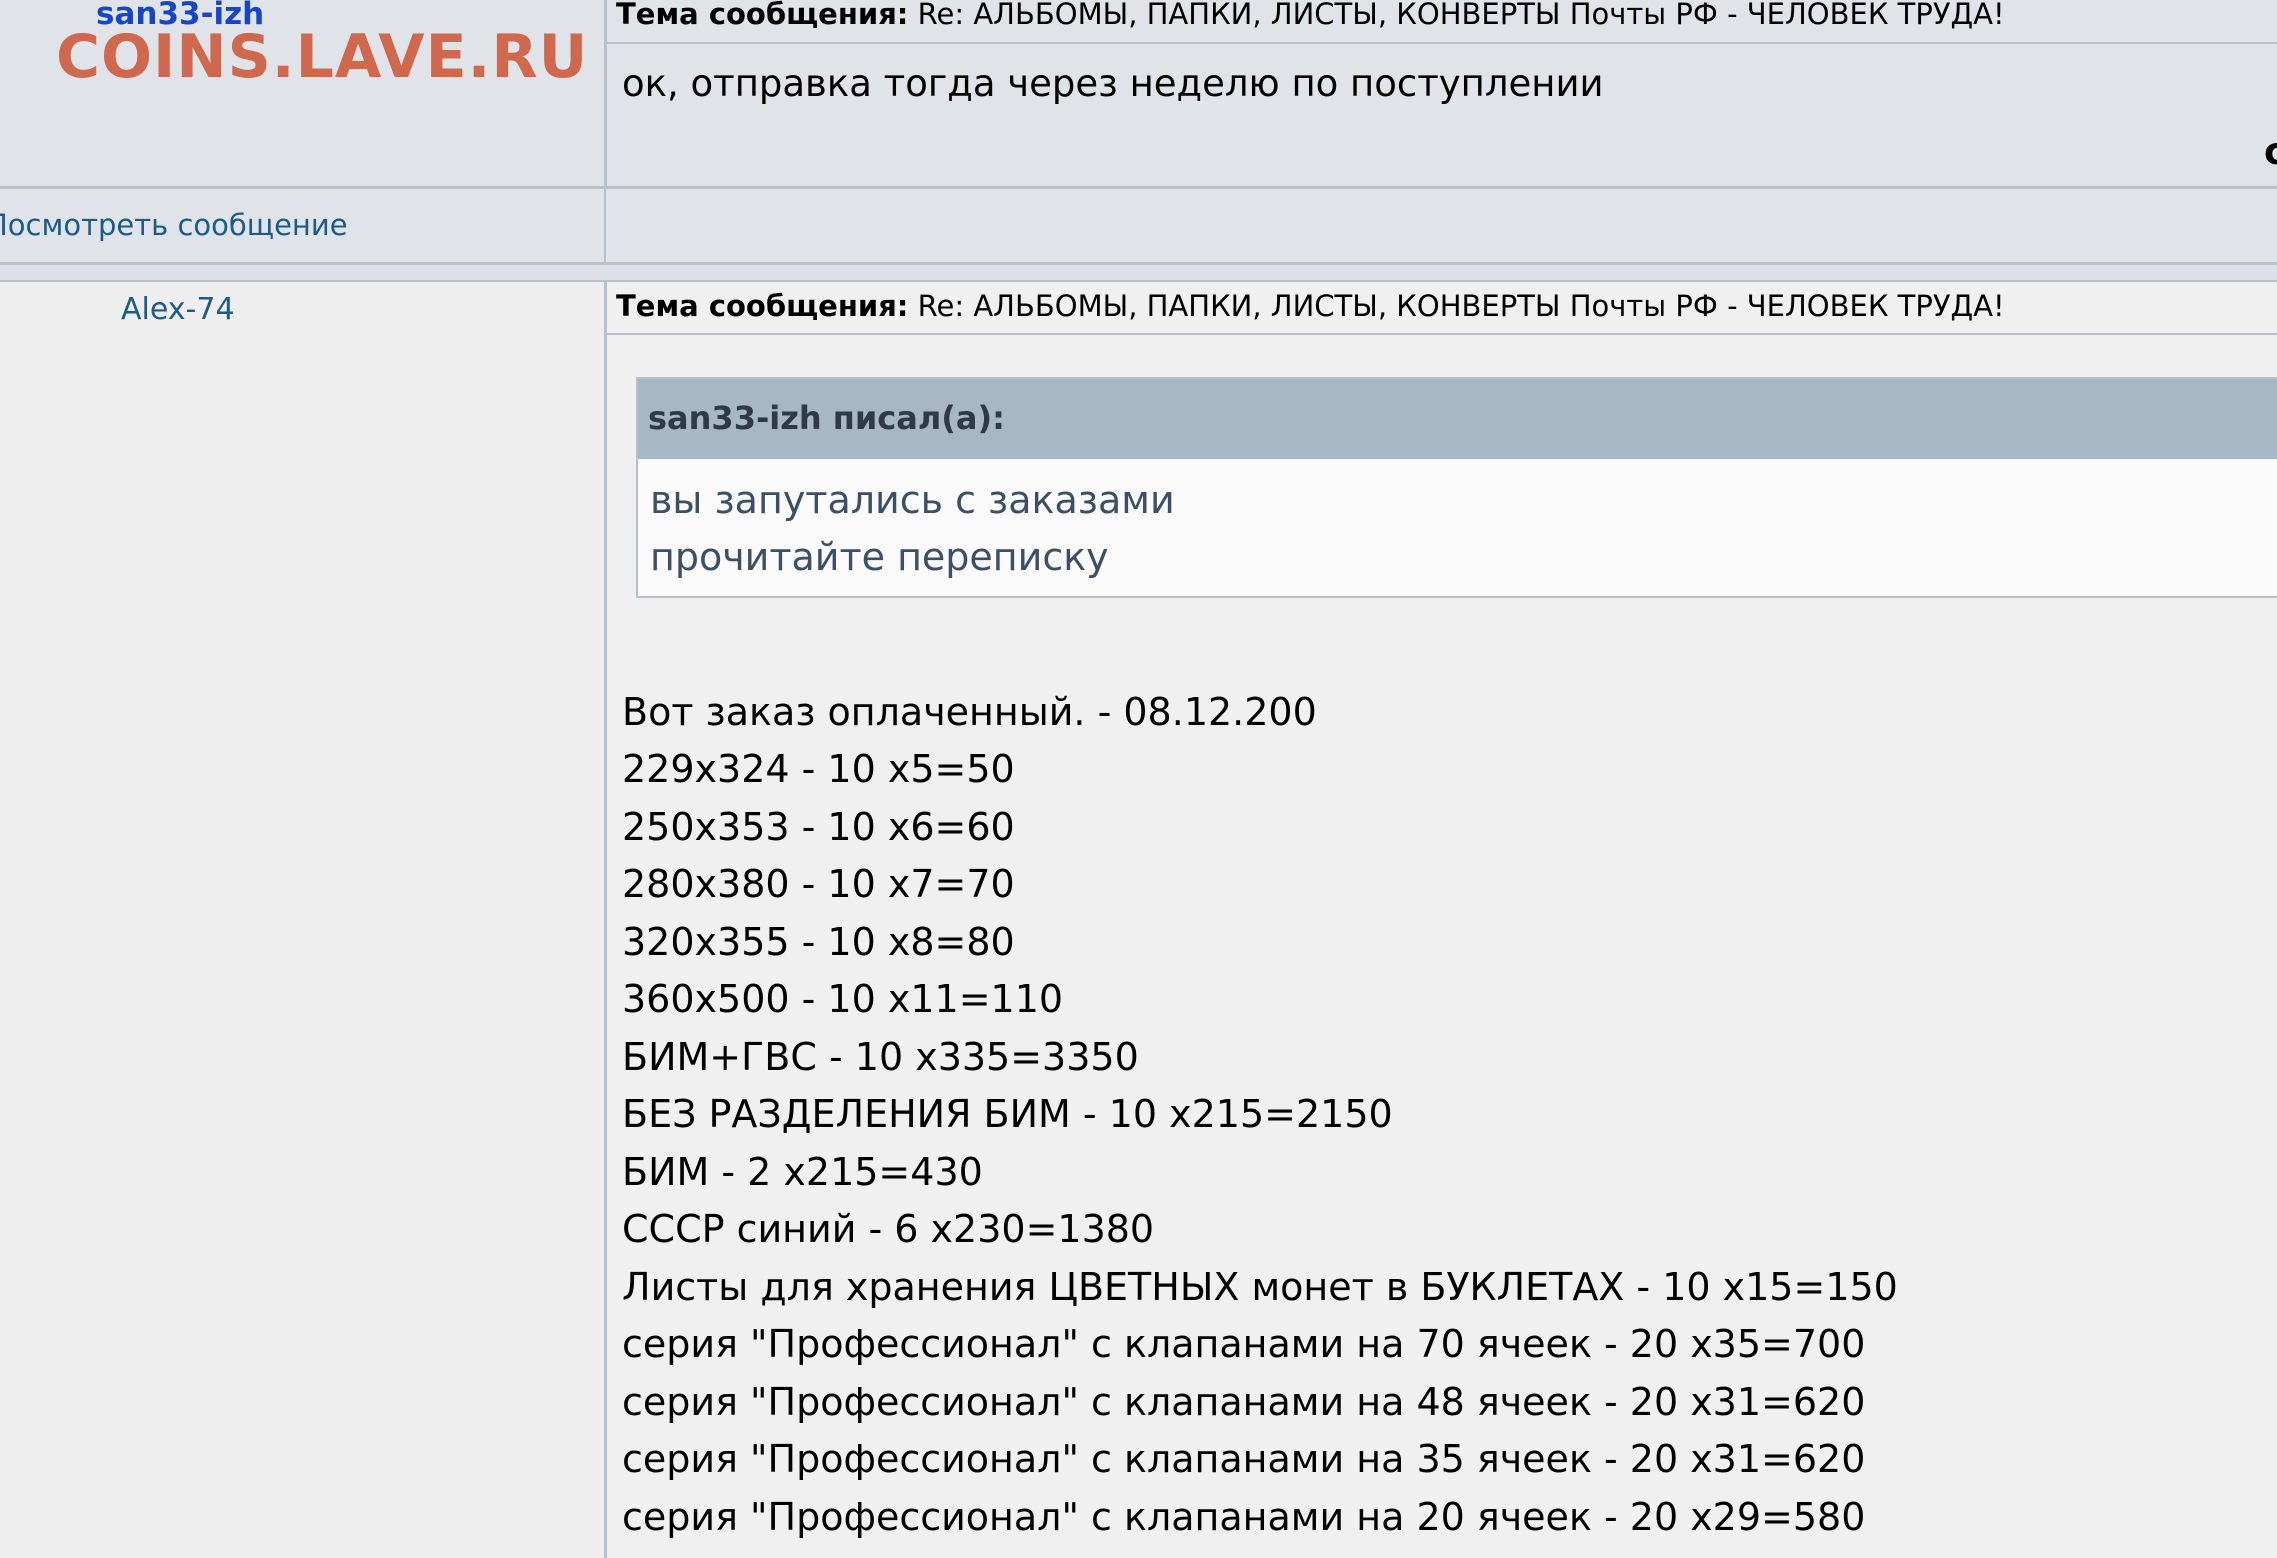  I want to click on post1-subject-divider, so click(1441, 43).